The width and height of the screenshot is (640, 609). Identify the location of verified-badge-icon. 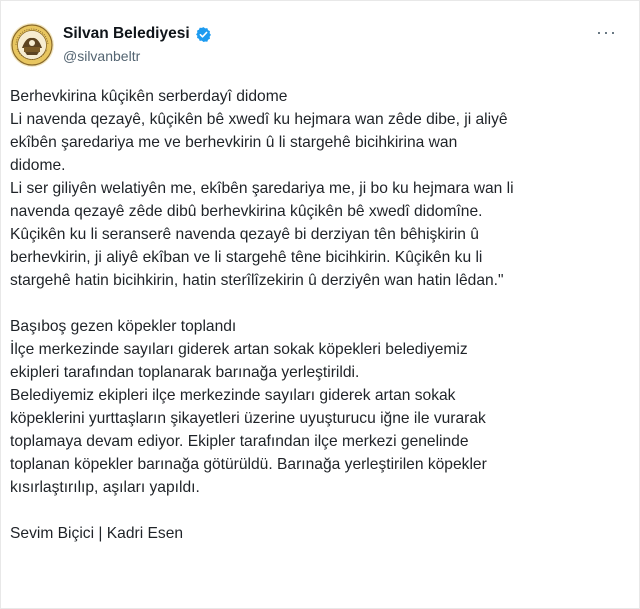
(203, 34).